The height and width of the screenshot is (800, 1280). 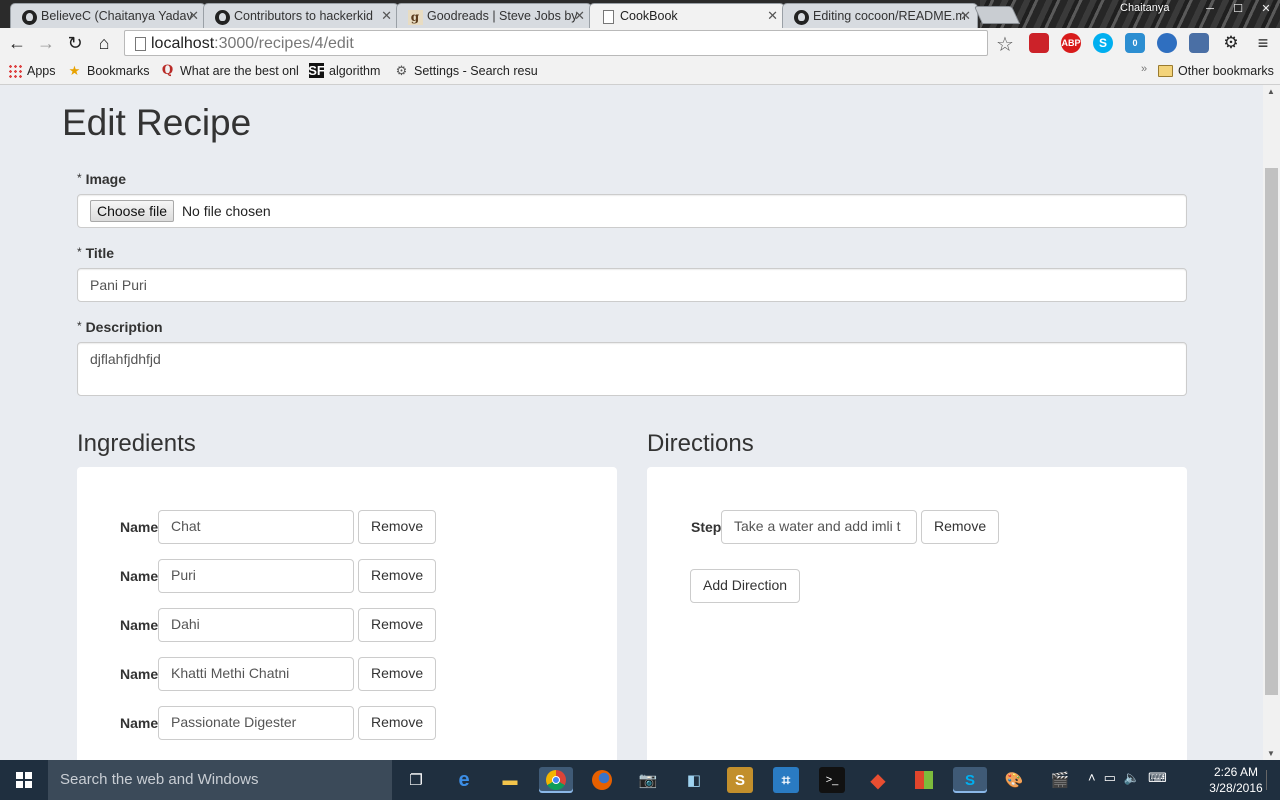 What do you see at coordinates (1014, 780) in the screenshot?
I see `paint-icon: 🎨` at bounding box center [1014, 780].